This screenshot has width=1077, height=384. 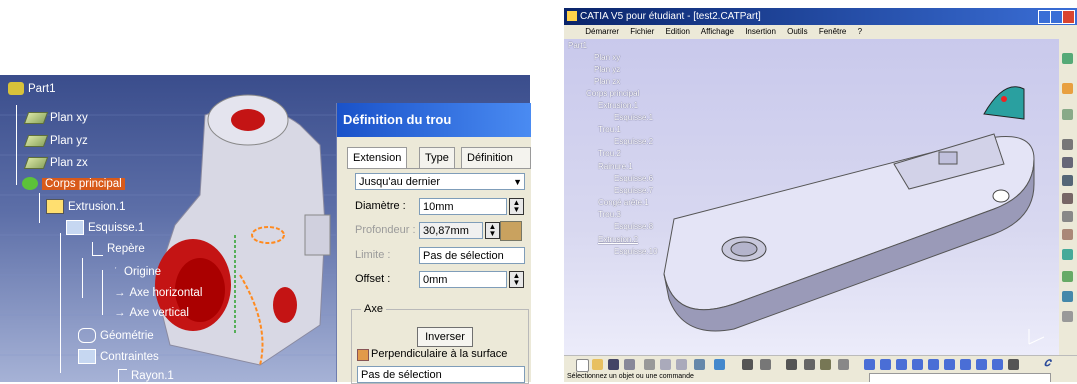 What do you see at coordinates (1067, 88) in the screenshot?
I see `select-tool-icon` at bounding box center [1067, 88].